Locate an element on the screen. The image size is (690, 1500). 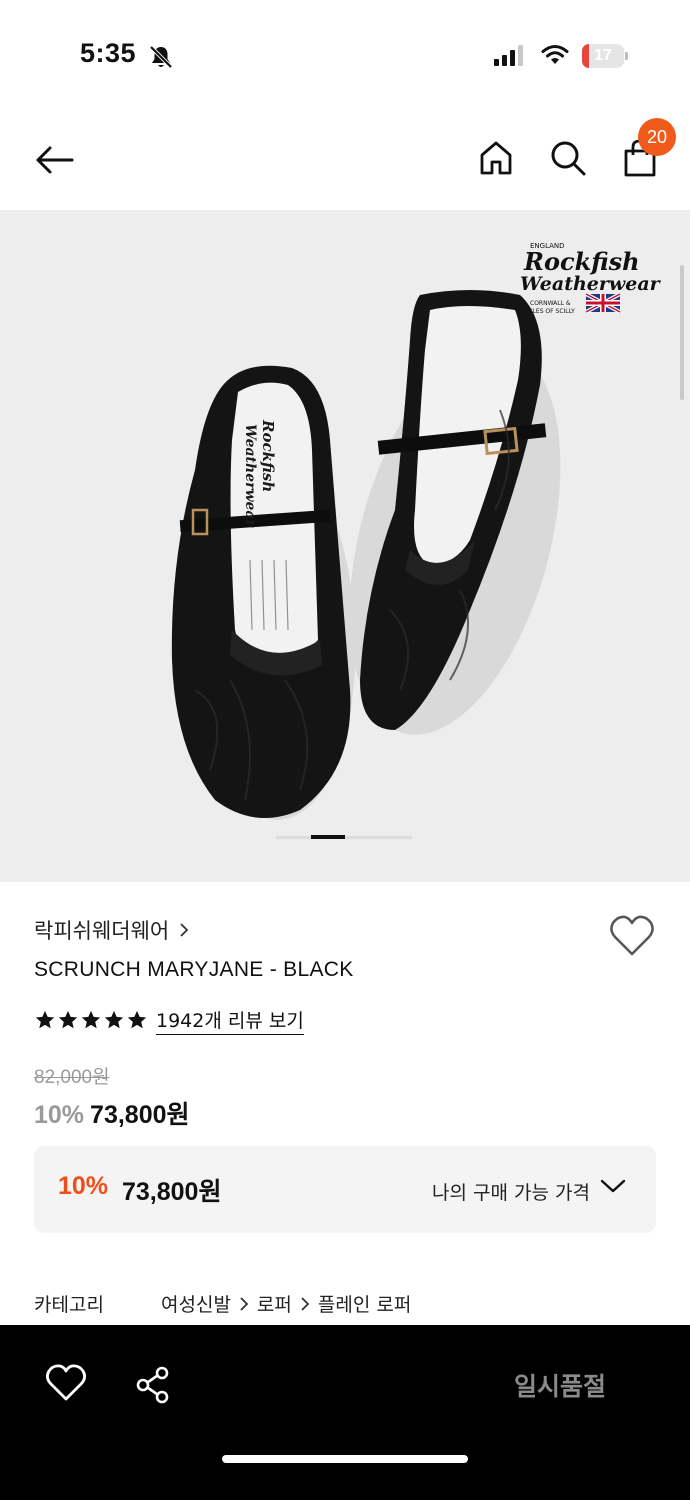
my-price-dropdown: 10% 73,800원 나의 구매 가능 가격 is located at coordinates (345, 1189).